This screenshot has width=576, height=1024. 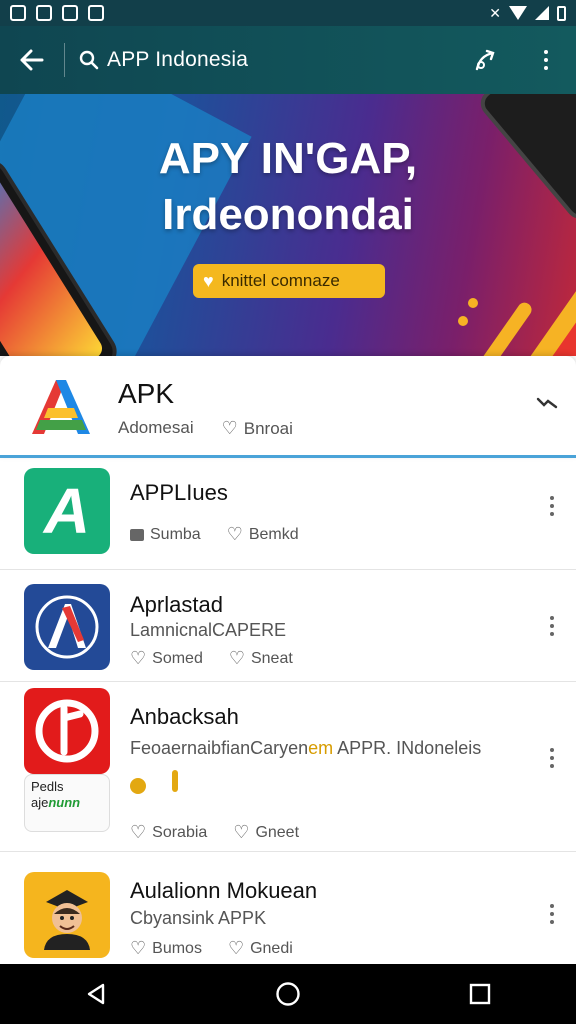 I want to click on trend-icon, so click(x=547, y=403).